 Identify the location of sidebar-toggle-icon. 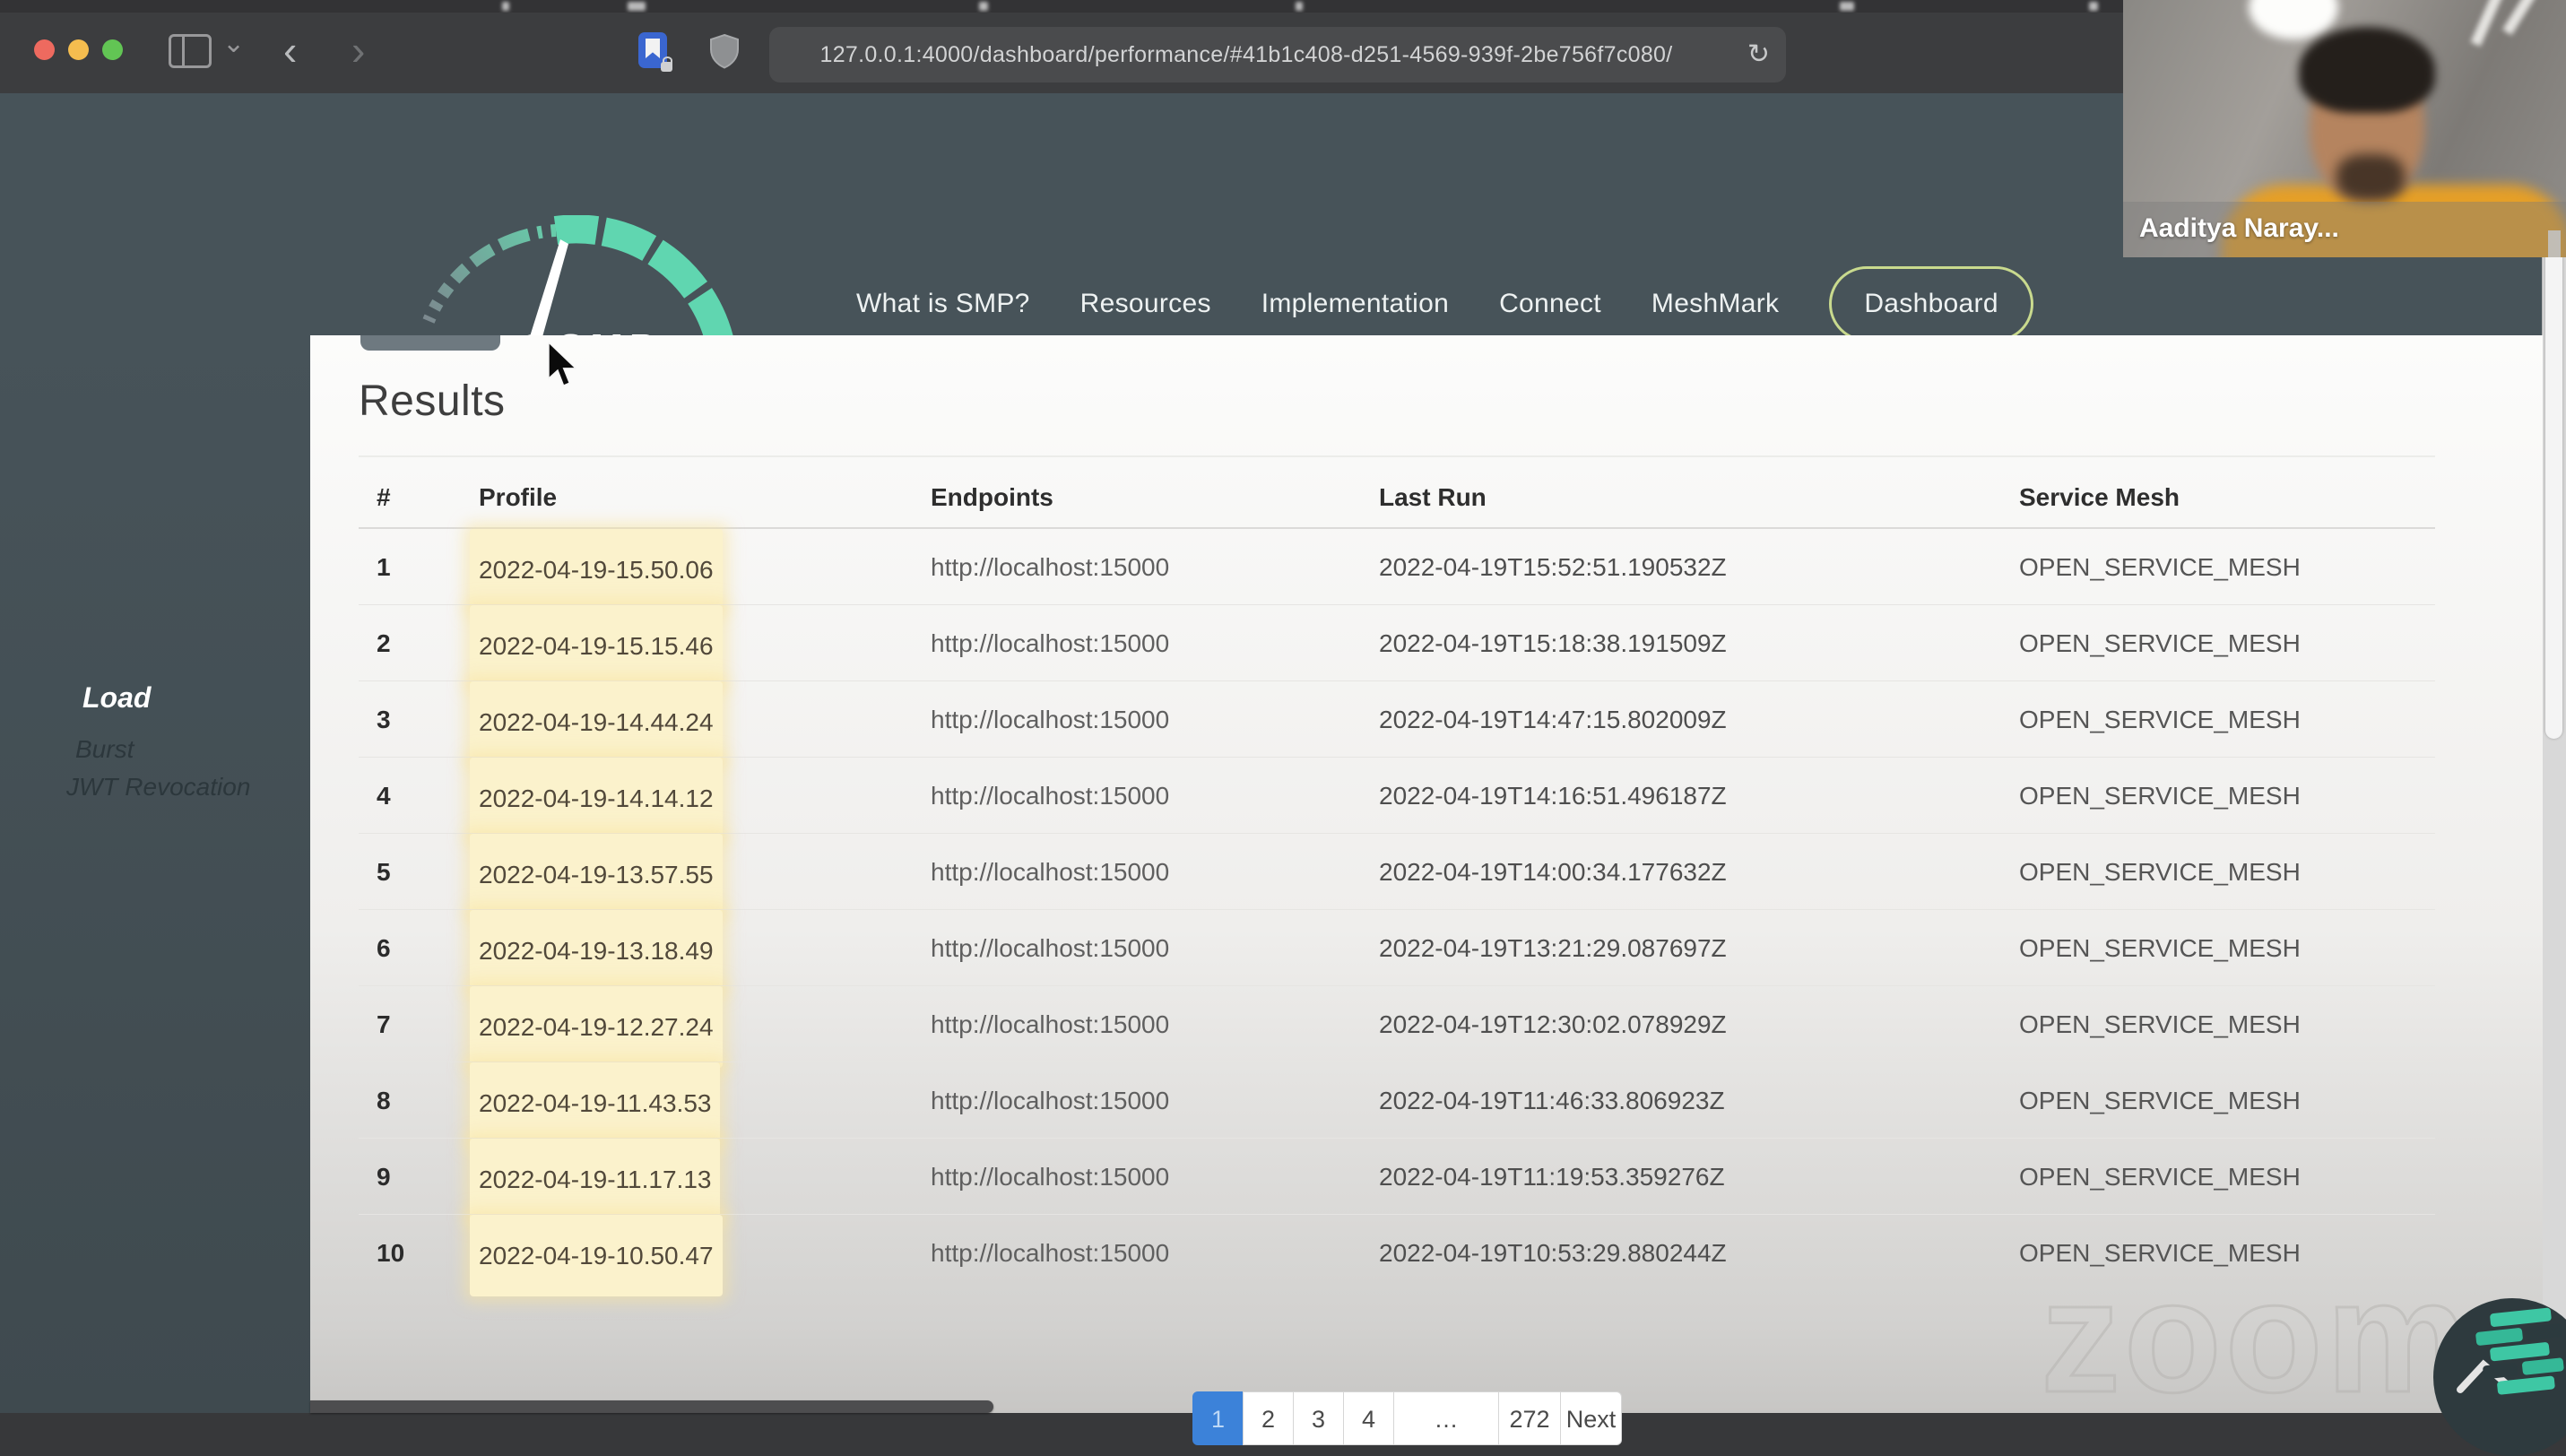
(190, 51).